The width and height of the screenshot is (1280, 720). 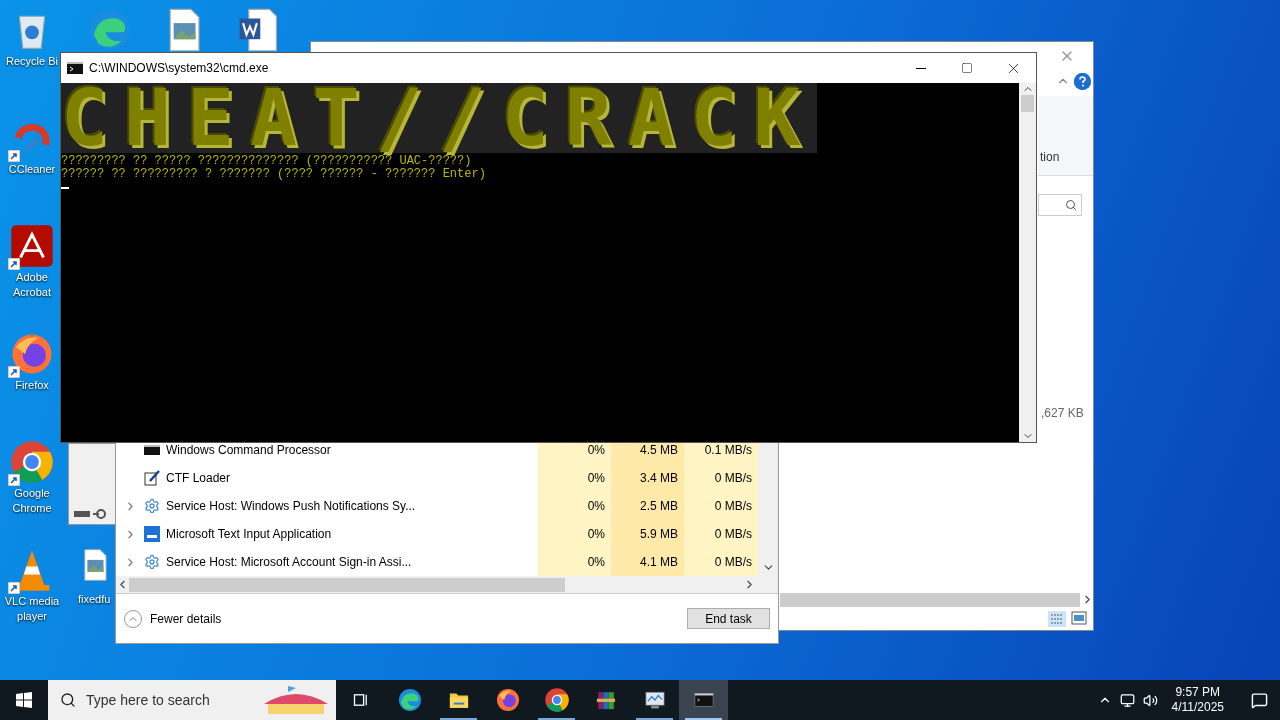 I want to click on taskbar-app, so click(x=703, y=700).